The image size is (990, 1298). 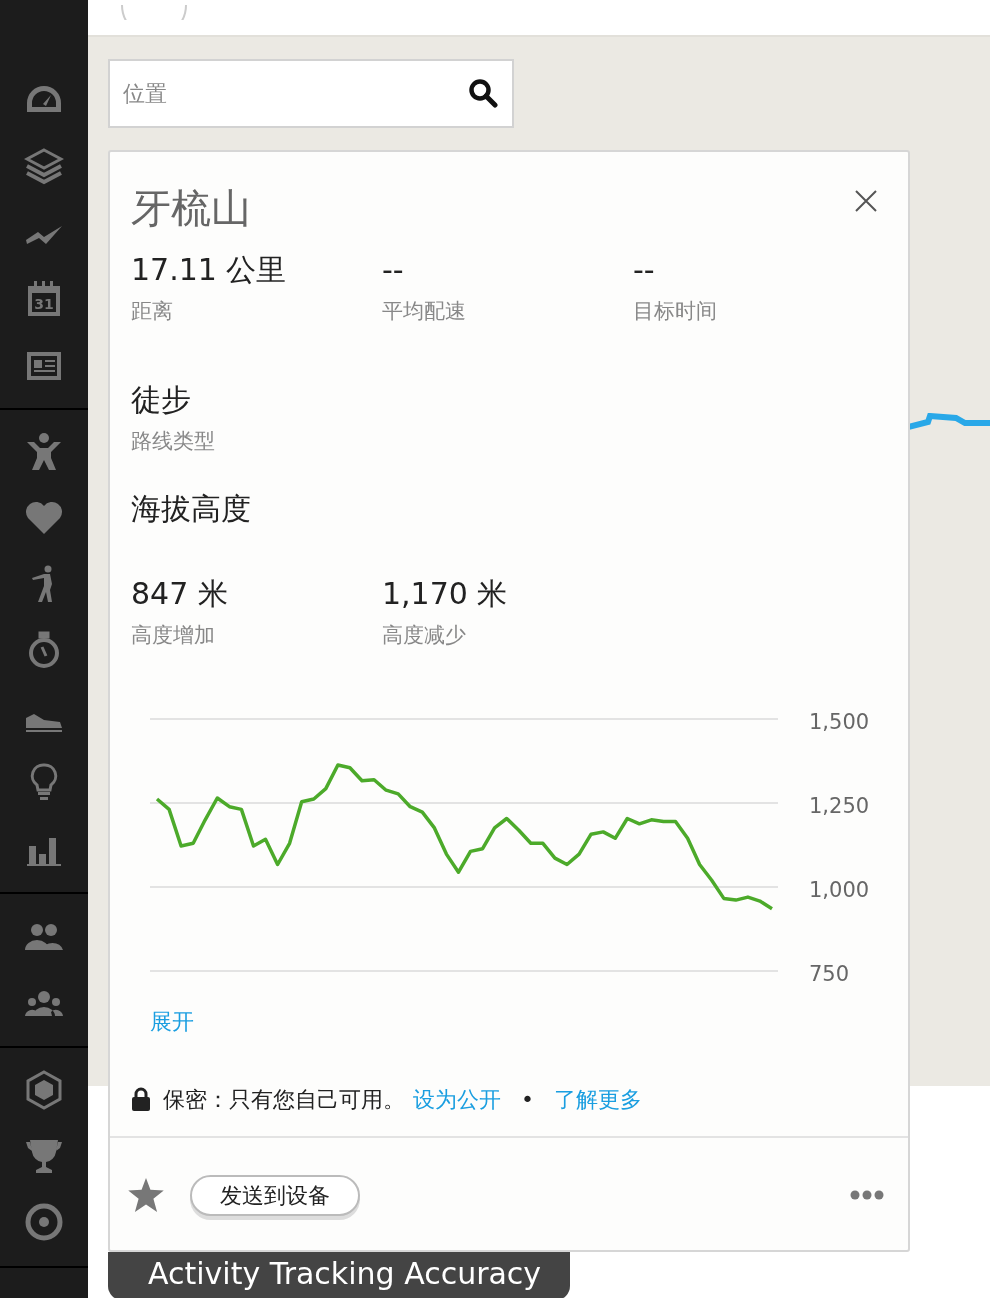 What do you see at coordinates (44, 166) in the screenshot?
I see `layers-icon` at bounding box center [44, 166].